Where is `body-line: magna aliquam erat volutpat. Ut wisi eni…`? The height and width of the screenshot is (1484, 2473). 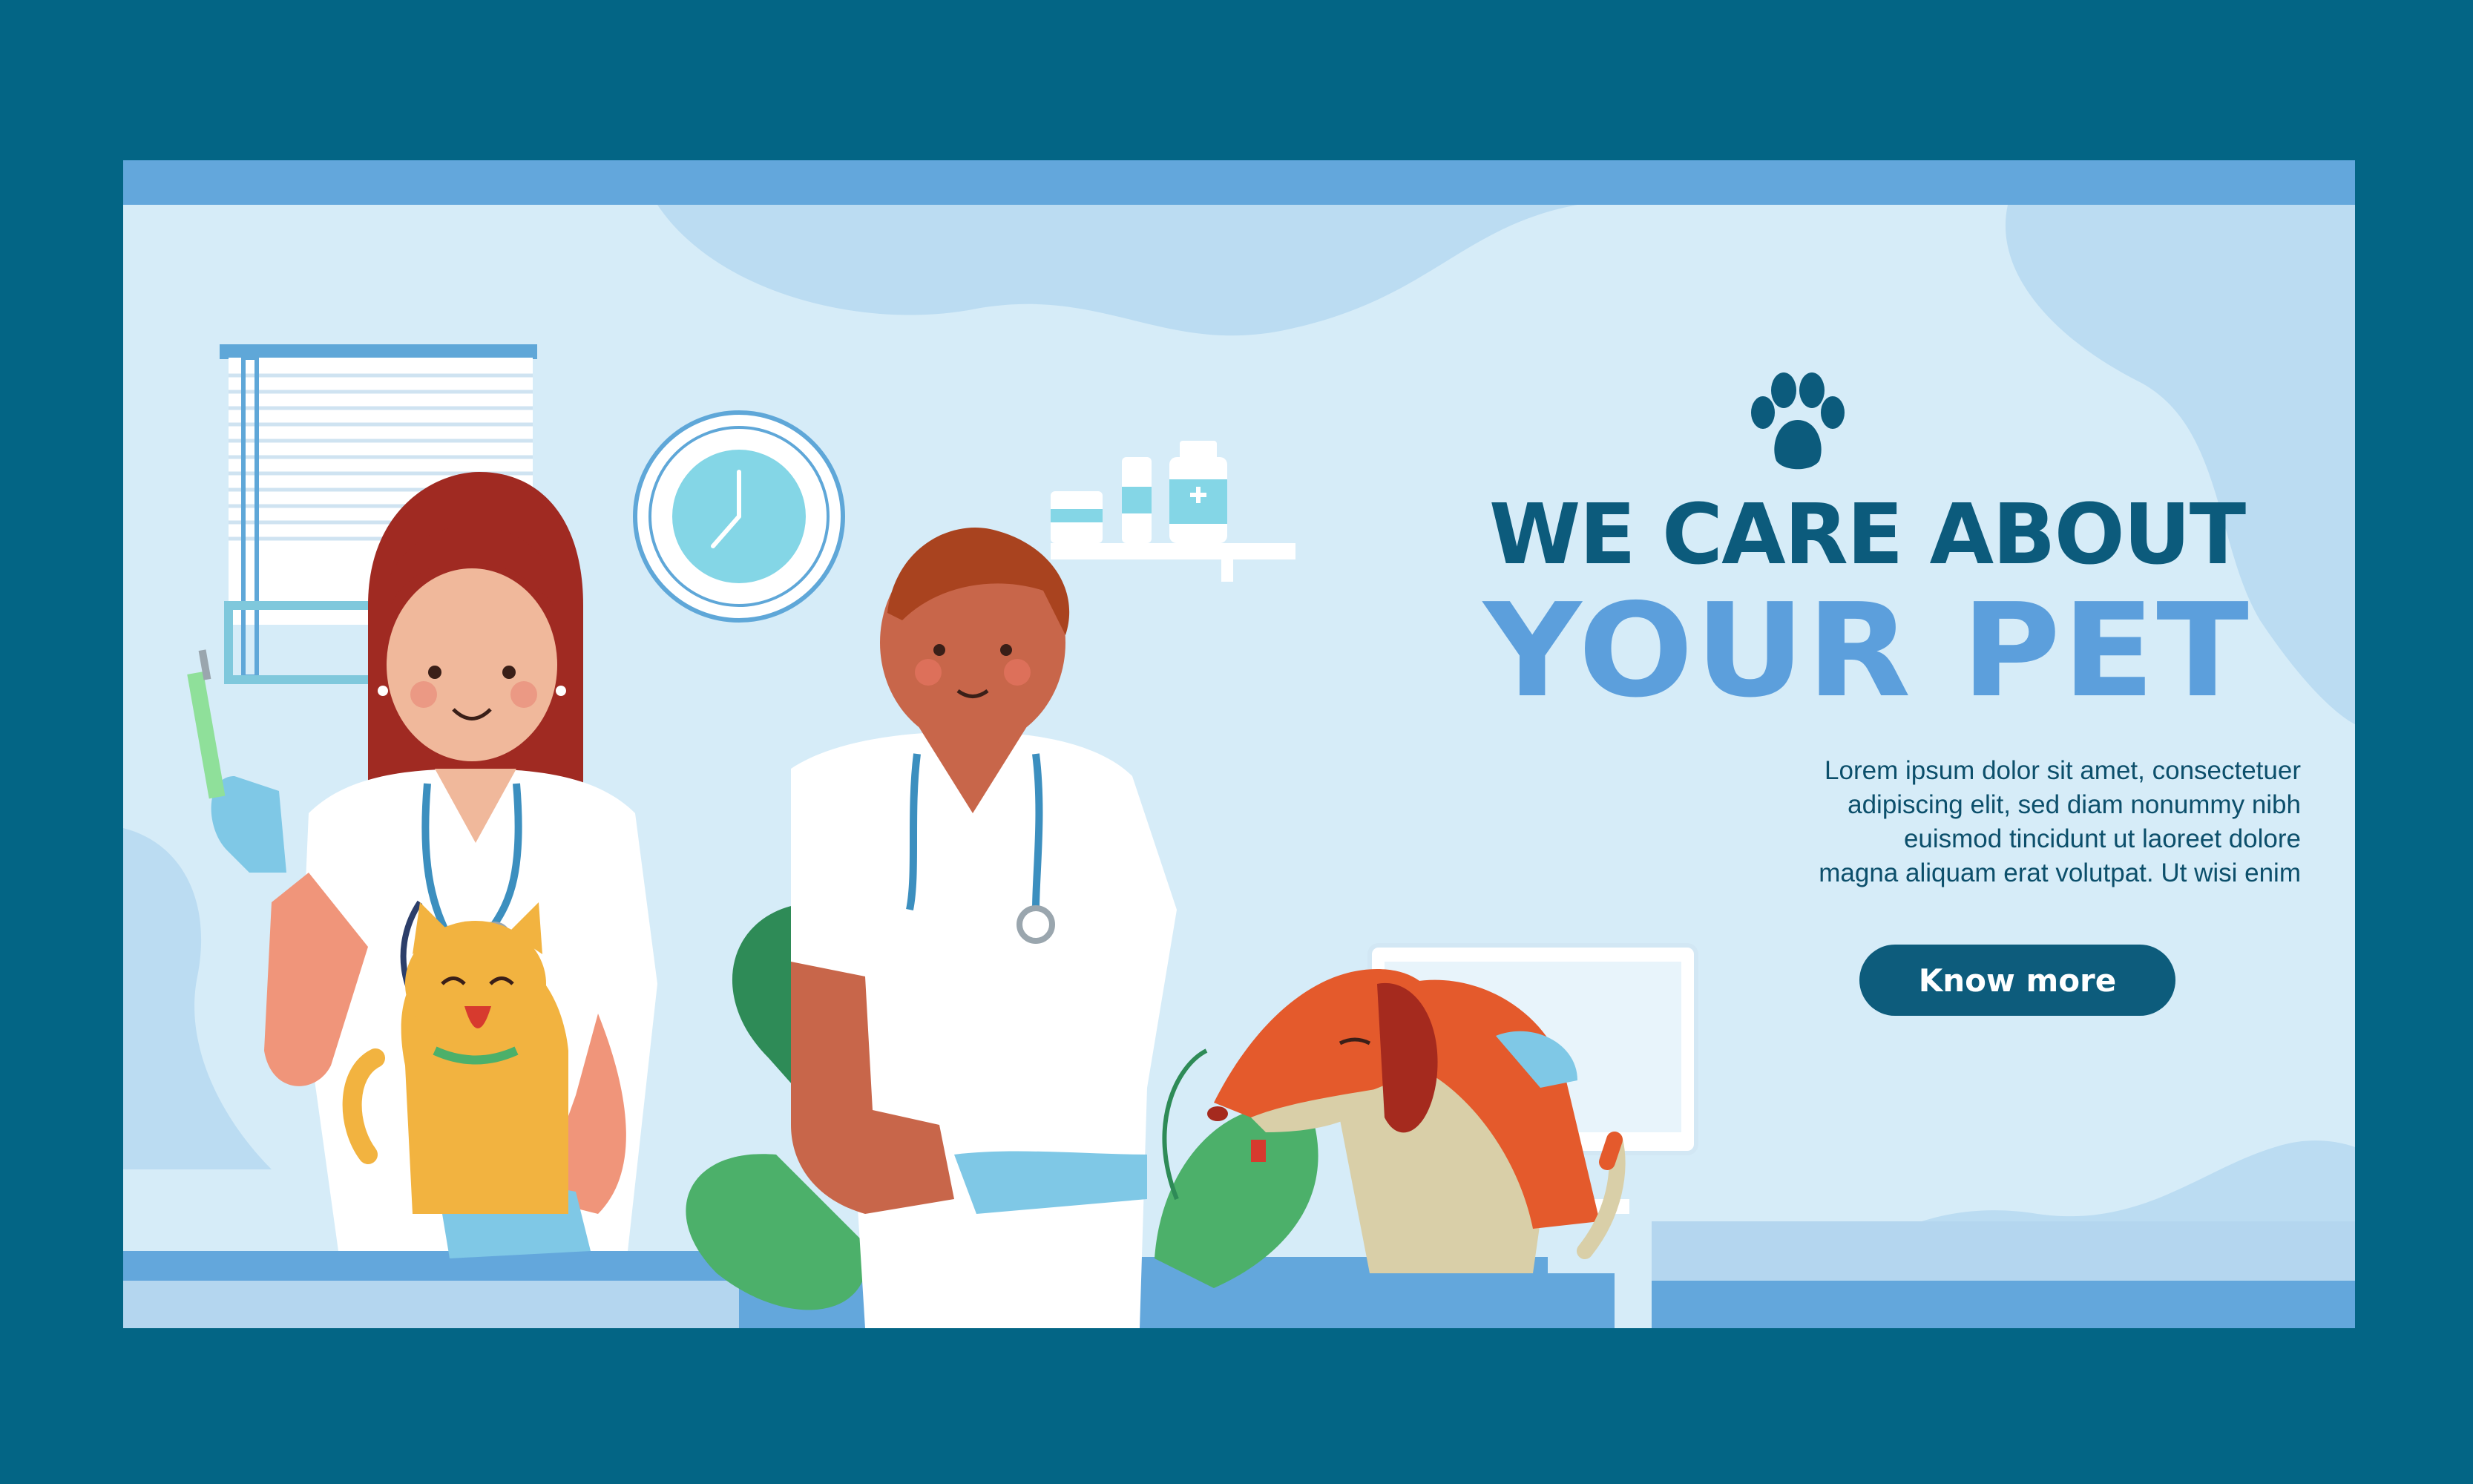
body-line: magna aliquam erat volutpat. Ut wisi eni… is located at coordinates (2060, 872).